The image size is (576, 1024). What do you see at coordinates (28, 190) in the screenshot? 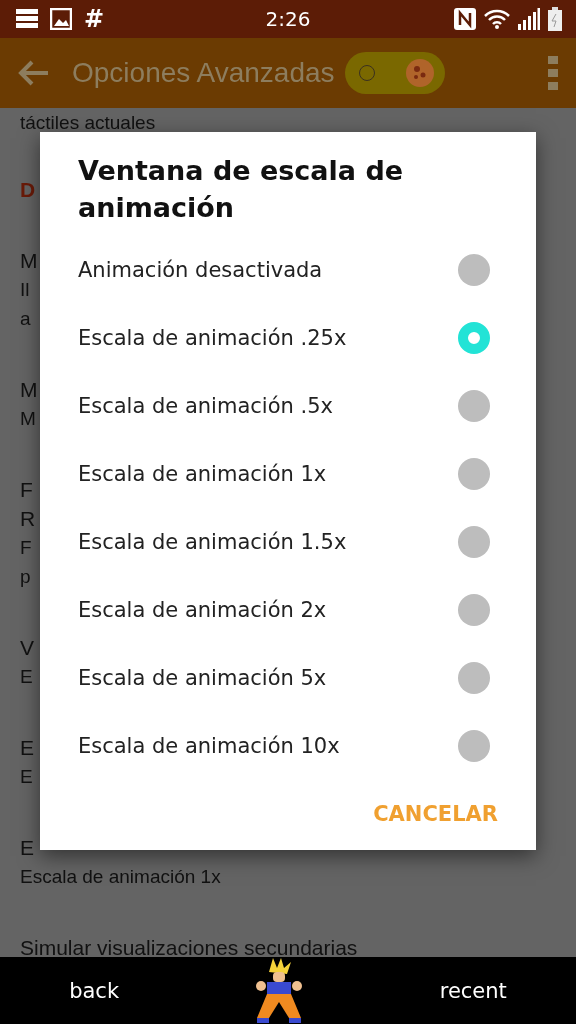
I see `section-header: D` at bounding box center [28, 190].